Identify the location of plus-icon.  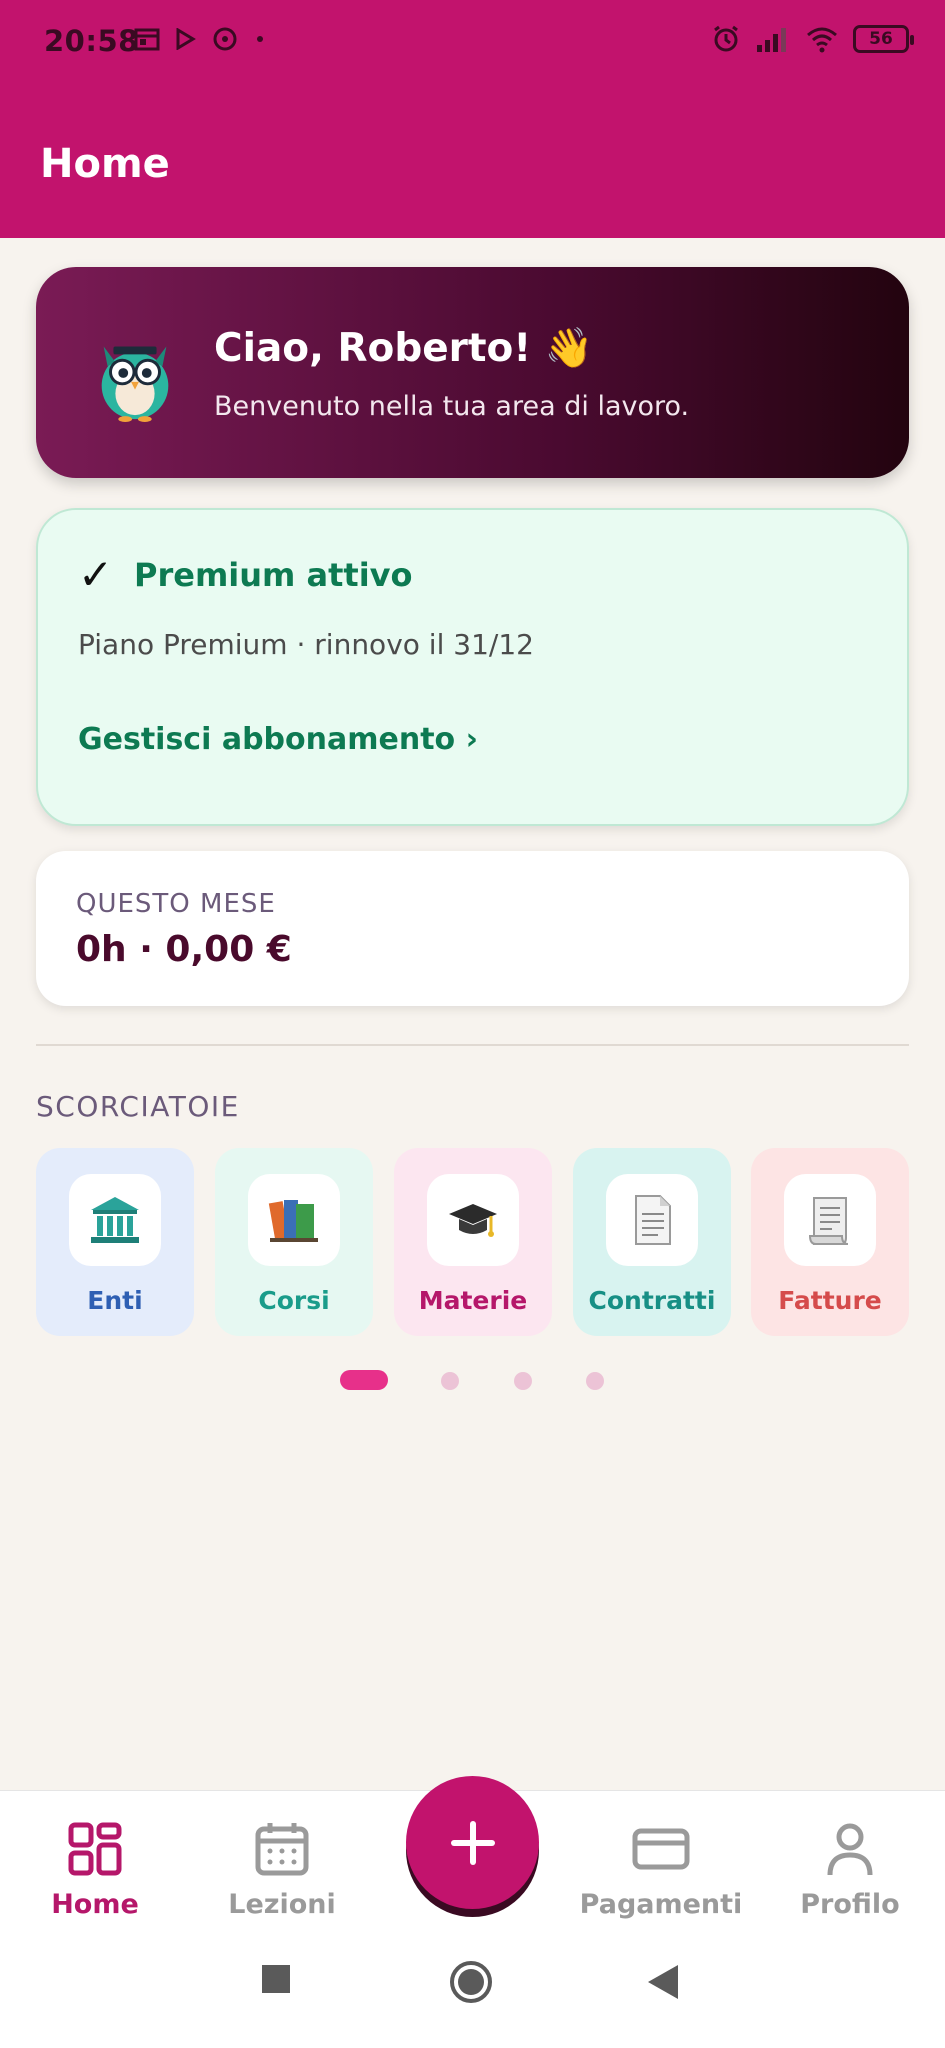
(472, 1842).